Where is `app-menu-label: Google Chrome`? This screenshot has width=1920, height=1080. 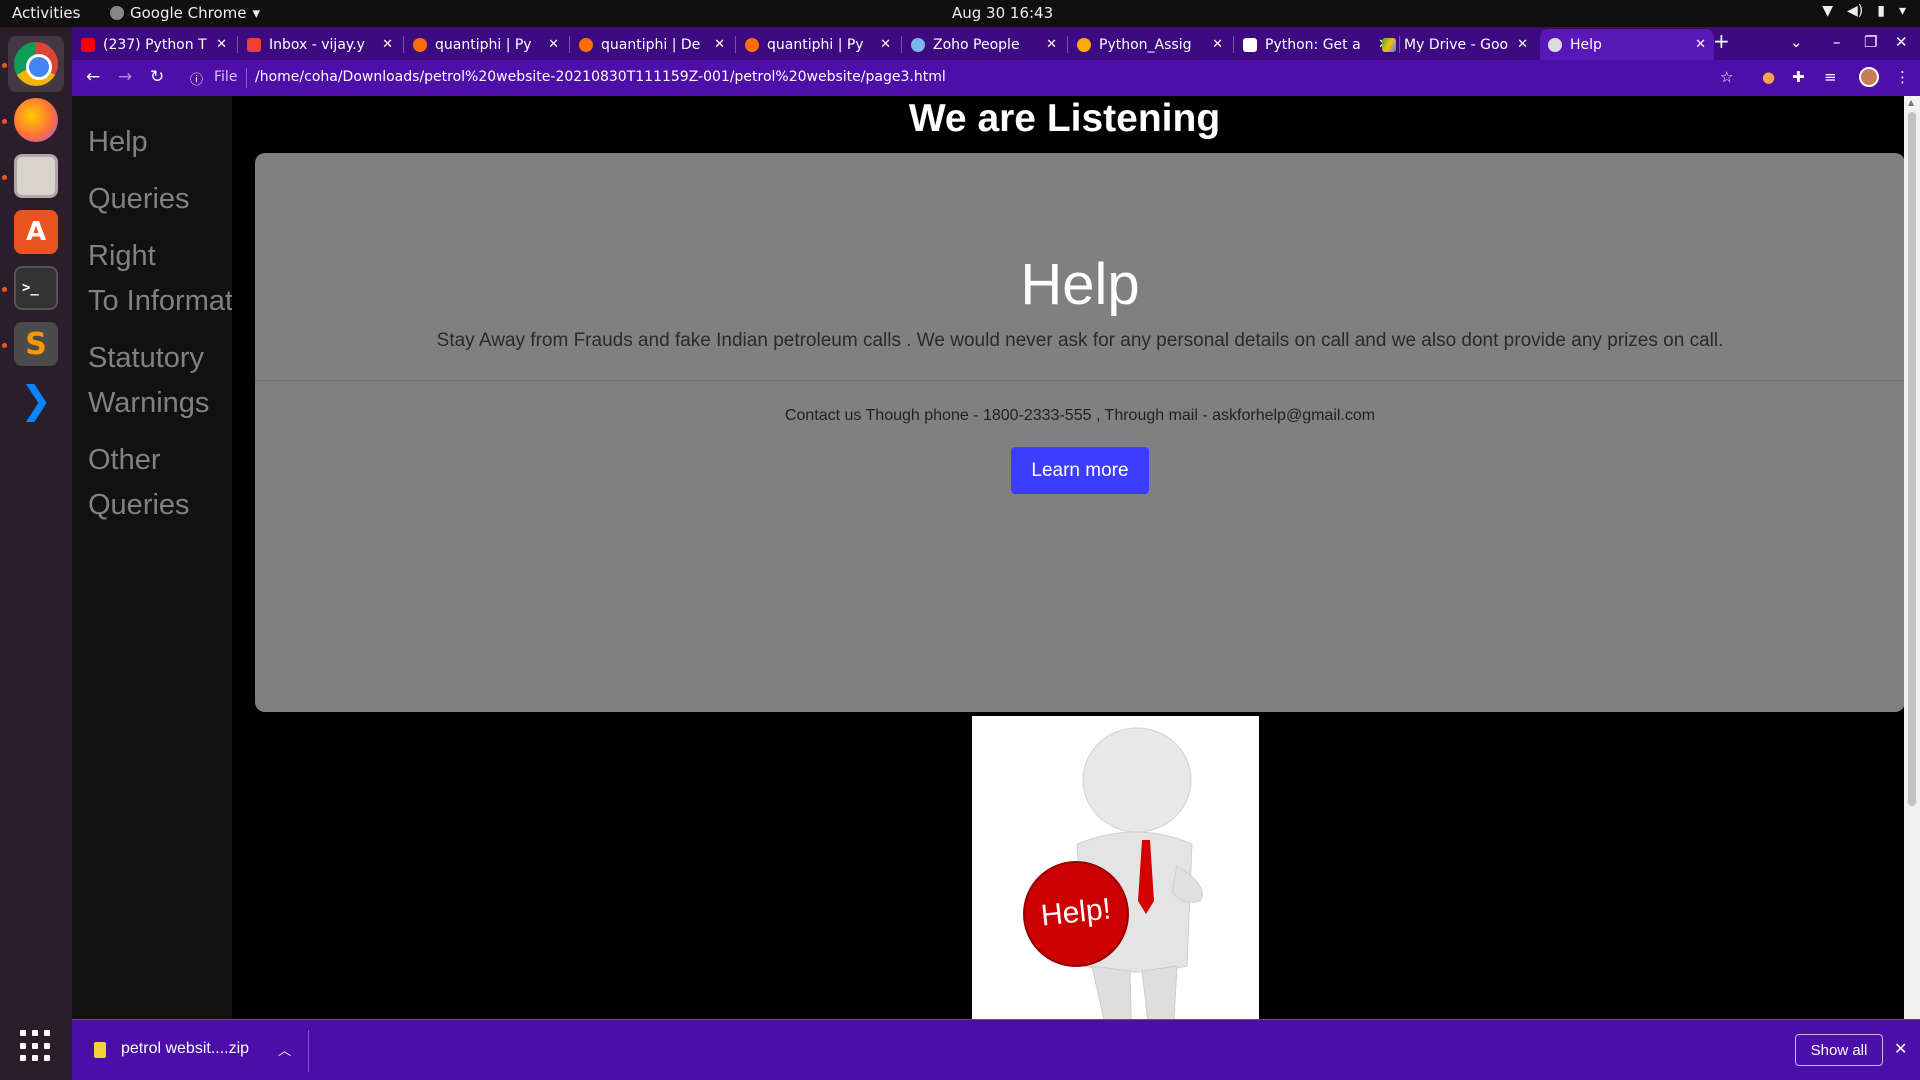
app-menu-label: Google Chrome is located at coordinates (188, 13).